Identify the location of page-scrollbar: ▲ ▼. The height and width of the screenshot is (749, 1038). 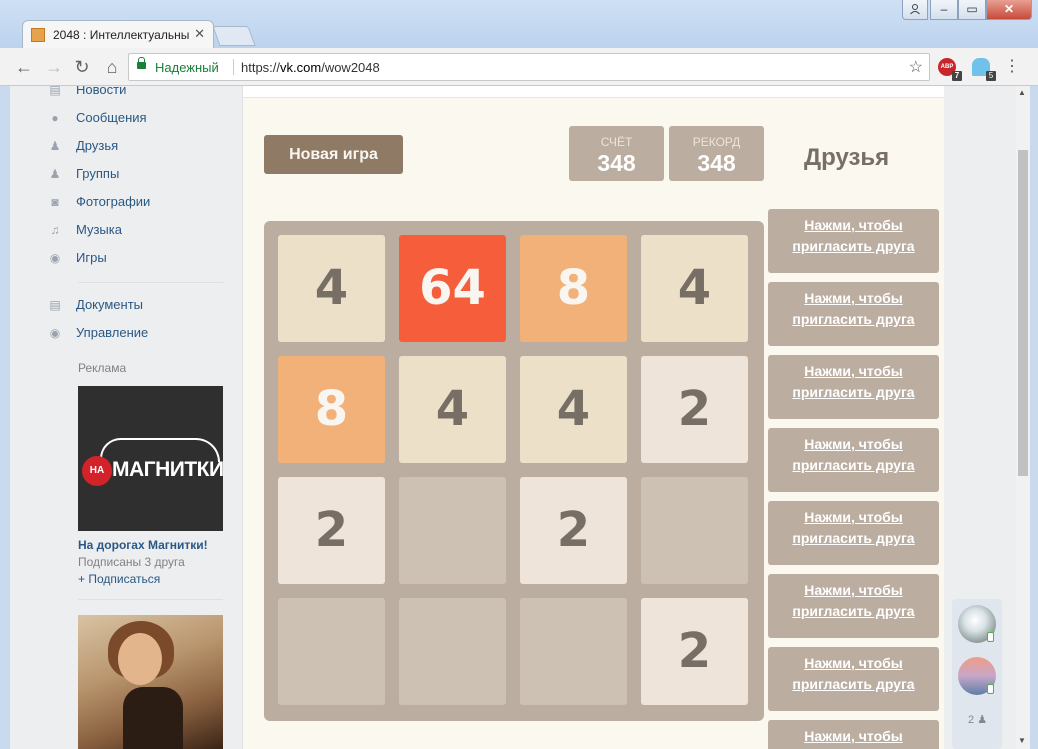
(1023, 417).